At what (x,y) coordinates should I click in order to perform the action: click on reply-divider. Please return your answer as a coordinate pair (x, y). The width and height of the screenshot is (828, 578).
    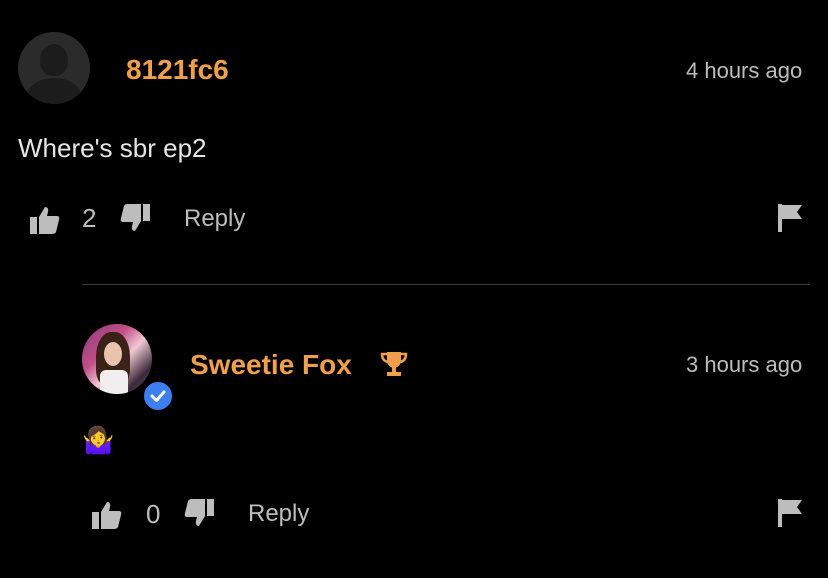
    Looking at the image, I should click on (446, 284).